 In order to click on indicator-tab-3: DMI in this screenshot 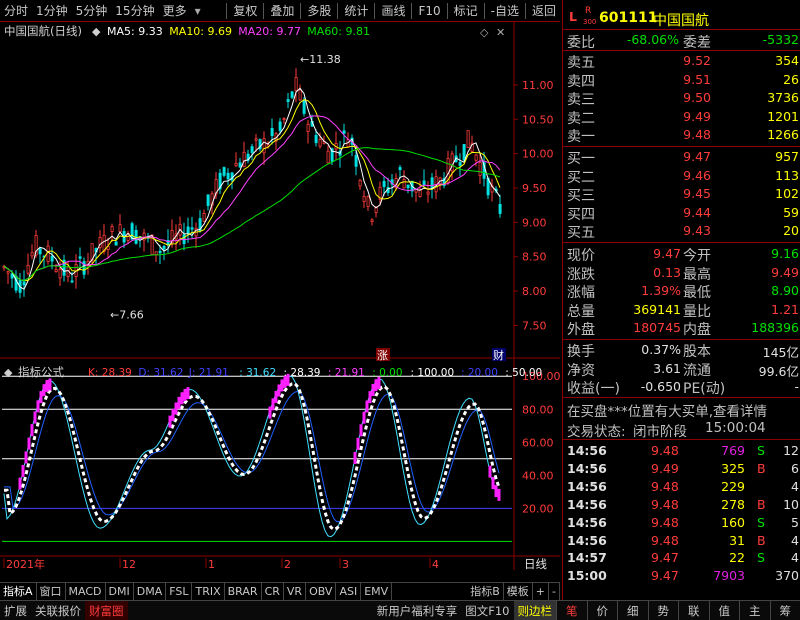, I will do `click(120, 591)`.